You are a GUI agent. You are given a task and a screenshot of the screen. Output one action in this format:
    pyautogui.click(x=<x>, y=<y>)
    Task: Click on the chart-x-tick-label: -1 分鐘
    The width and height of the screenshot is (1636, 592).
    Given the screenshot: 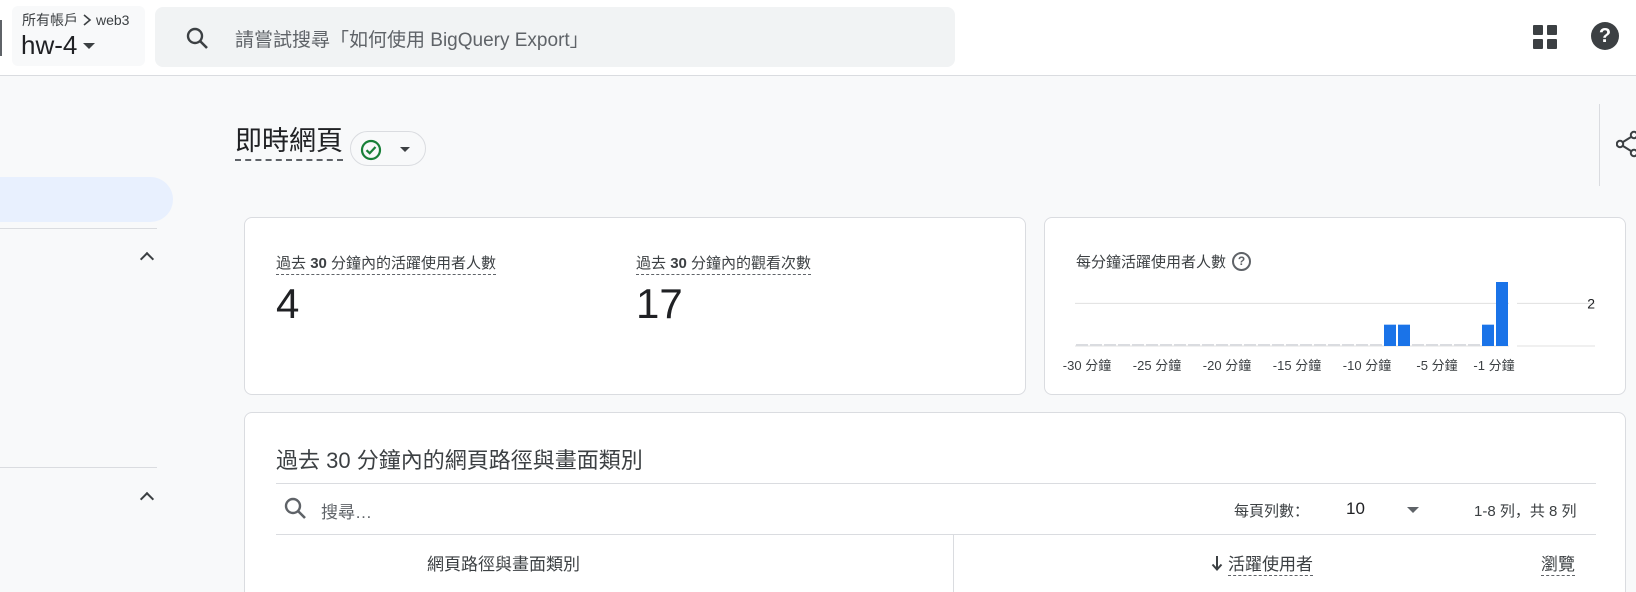 What is the action you would take?
    pyautogui.click(x=1493, y=365)
    